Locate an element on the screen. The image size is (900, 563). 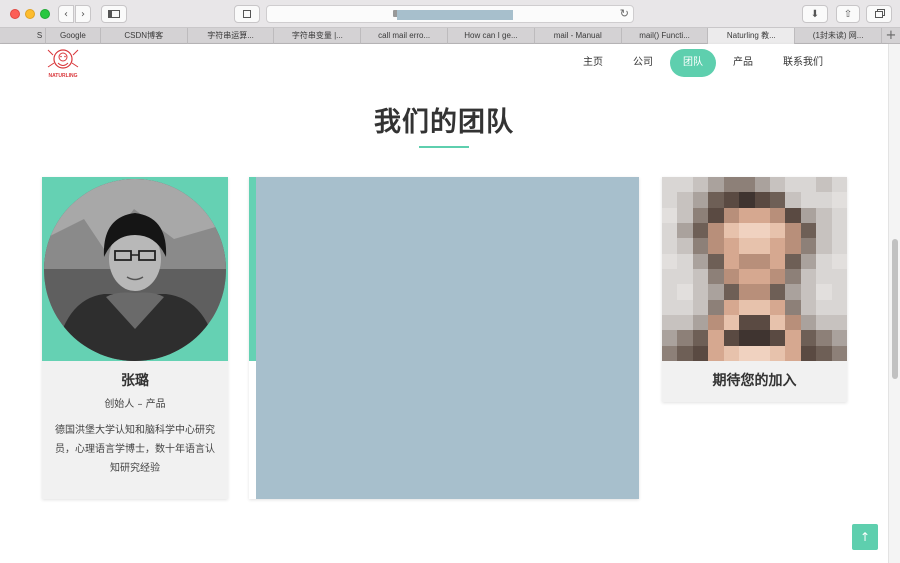
tab: Google is located at coordinates (73, 36).